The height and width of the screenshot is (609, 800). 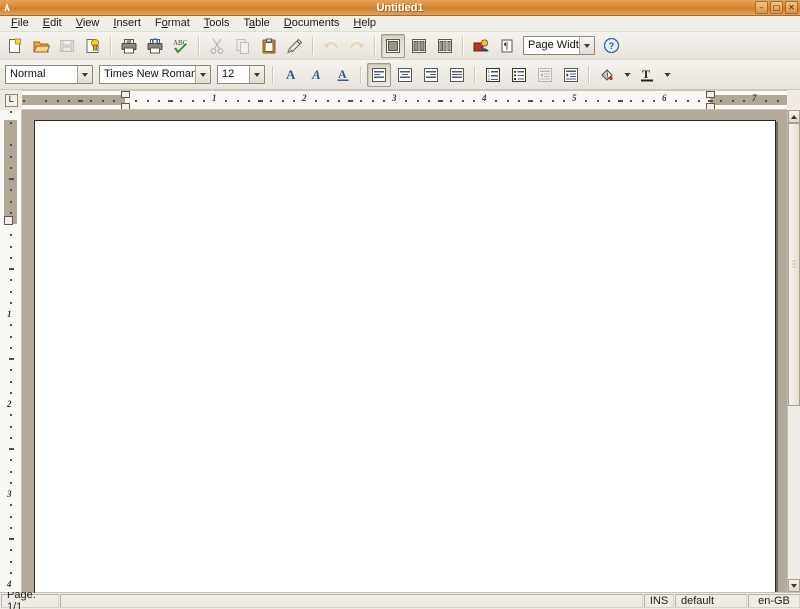 I want to click on zoom-value: Page Width, so click(x=553, y=45).